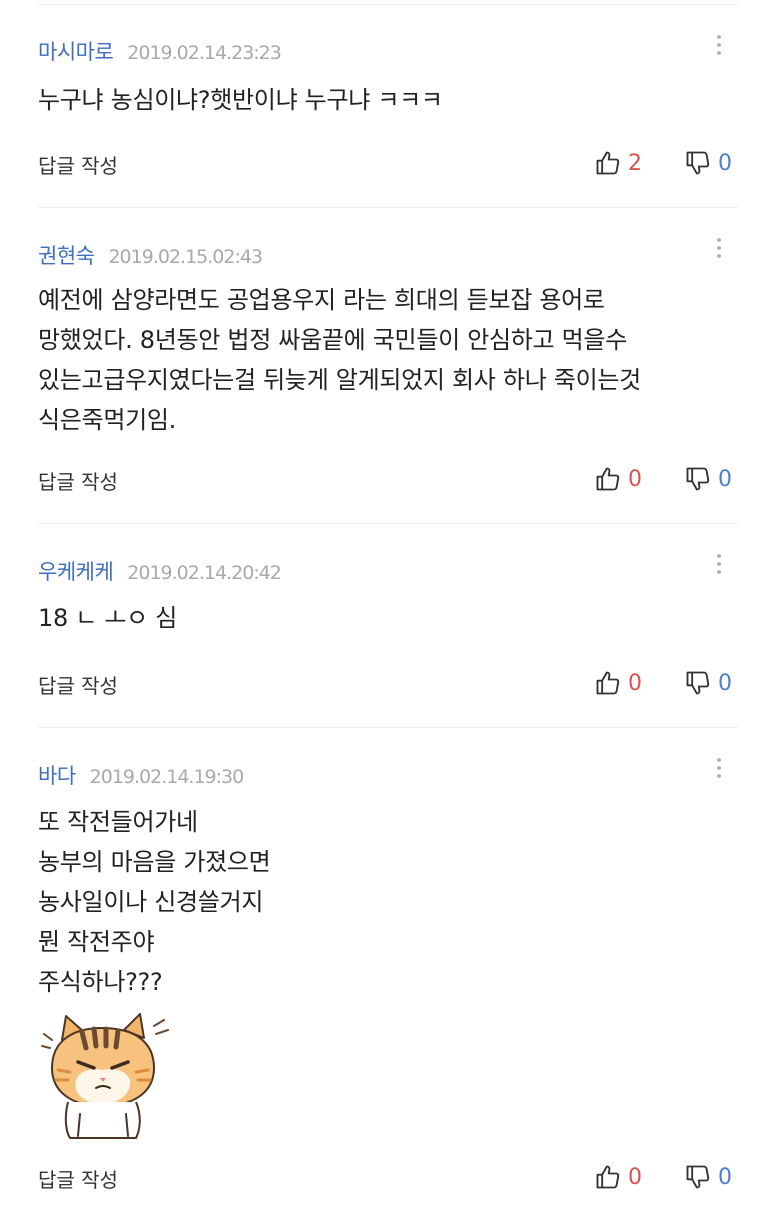 Image resolution: width=760 pixels, height=1213 pixels. What do you see at coordinates (108, 618) in the screenshot?
I see `comment-line: 18 ㄴ ㅗㅇ 심` at bounding box center [108, 618].